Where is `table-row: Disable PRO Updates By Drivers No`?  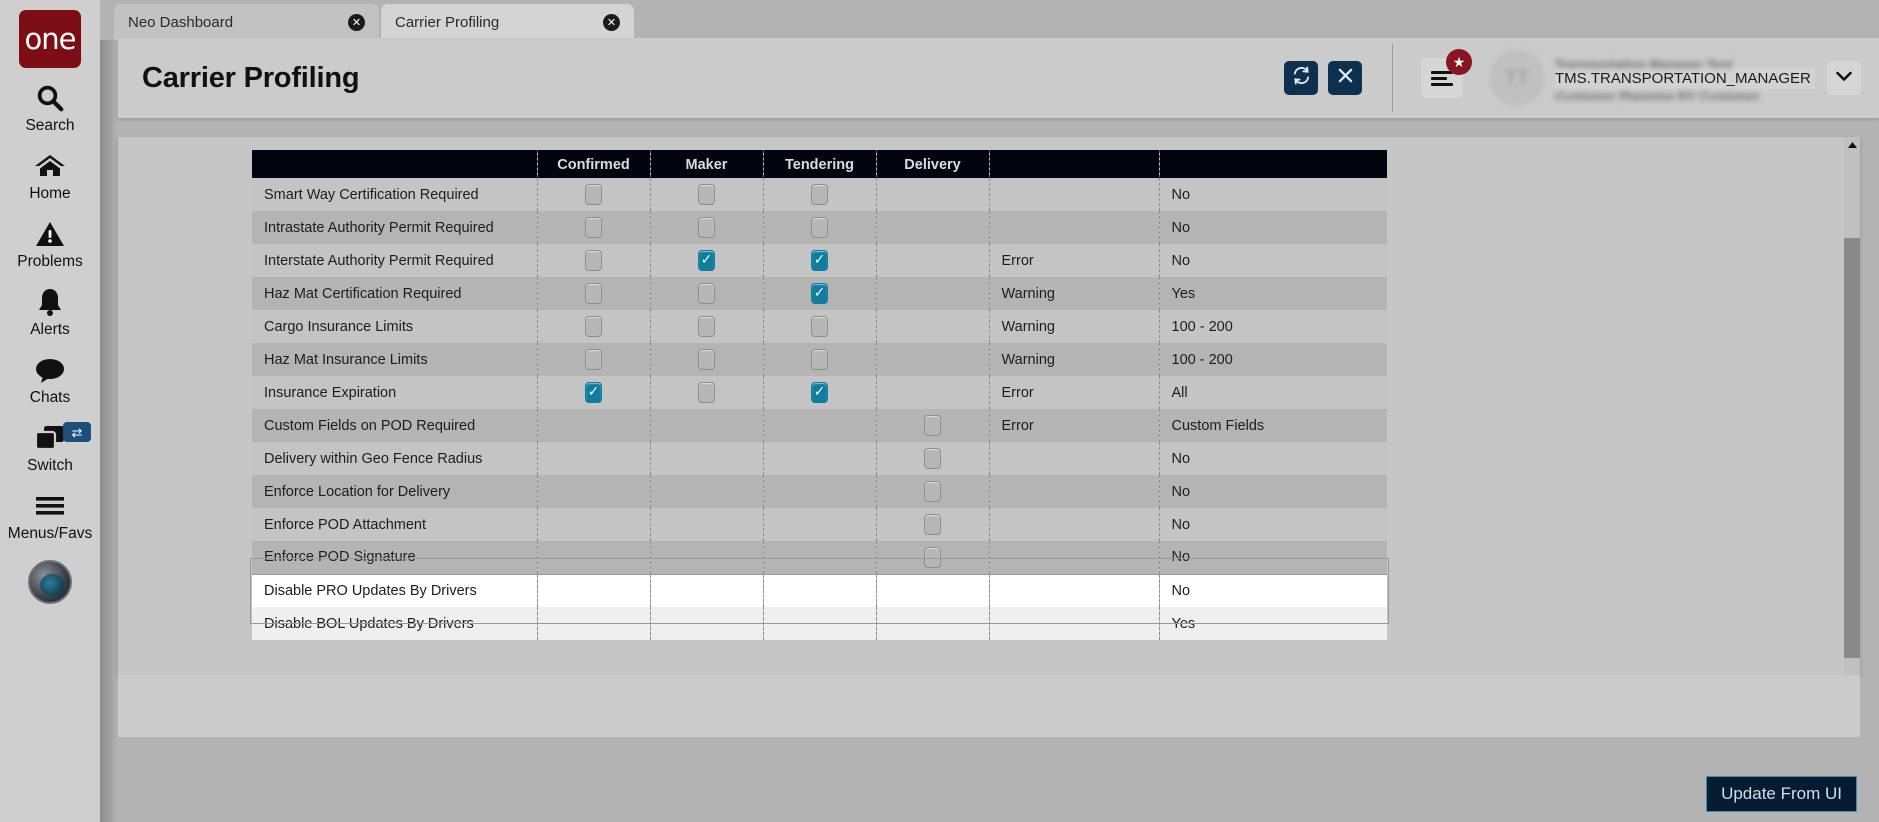 table-row: Disable PRO Updates By Drivers No is located at coordinates (819, 590).